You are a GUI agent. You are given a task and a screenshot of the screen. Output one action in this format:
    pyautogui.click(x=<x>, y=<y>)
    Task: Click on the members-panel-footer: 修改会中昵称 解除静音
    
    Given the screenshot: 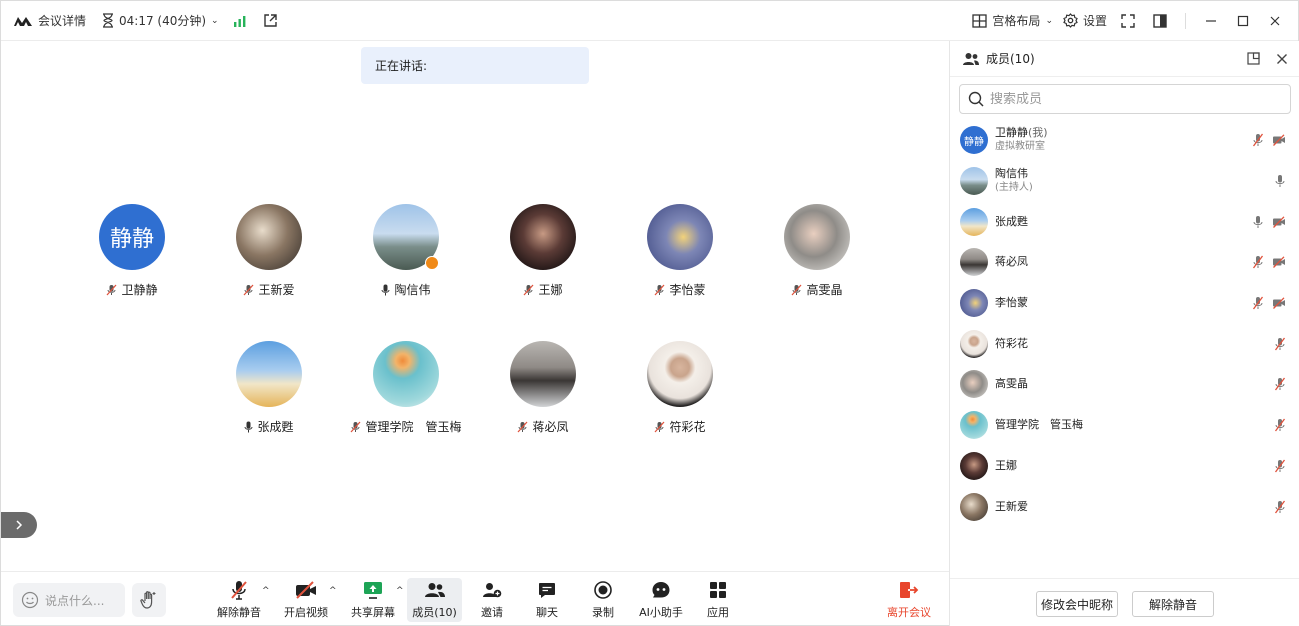 What is the action you would take?
    pyautogui.click(x=1124, y=602)
    